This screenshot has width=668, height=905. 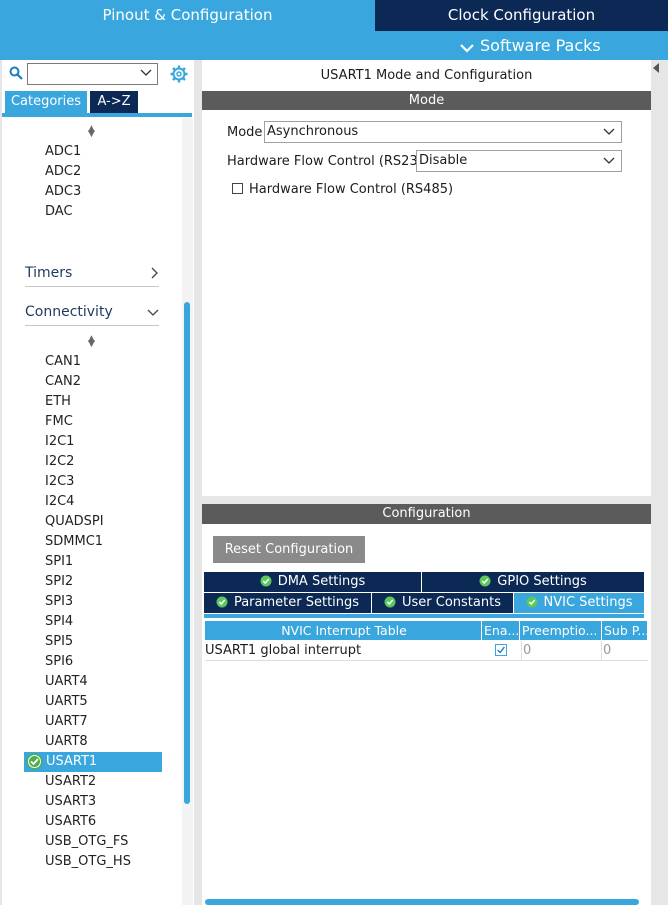 I want to click on right-panel-edge, so click(x=659, y=482).